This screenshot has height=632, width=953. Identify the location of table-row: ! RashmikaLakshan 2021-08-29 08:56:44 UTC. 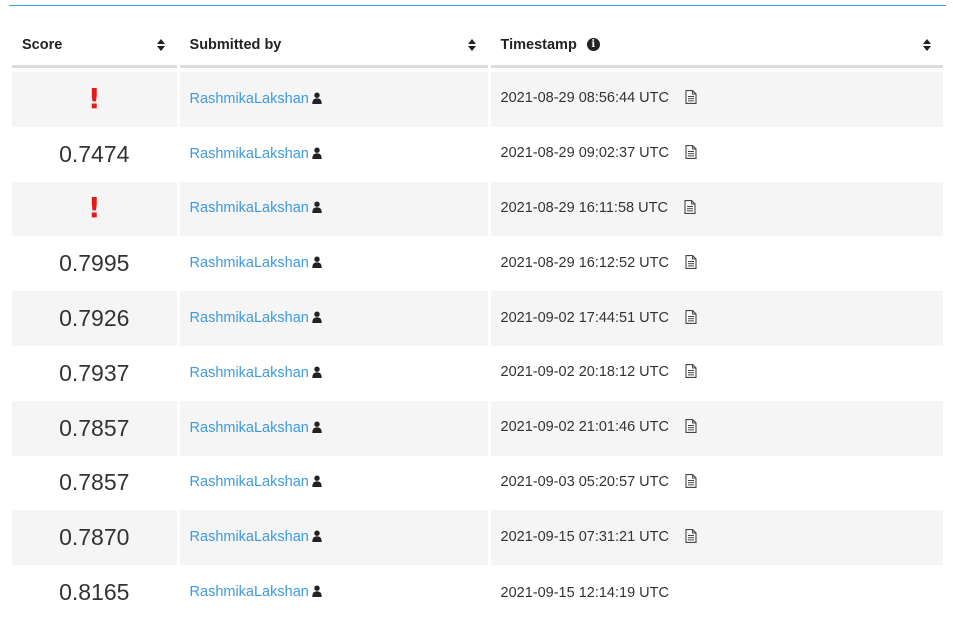
(477, 99).